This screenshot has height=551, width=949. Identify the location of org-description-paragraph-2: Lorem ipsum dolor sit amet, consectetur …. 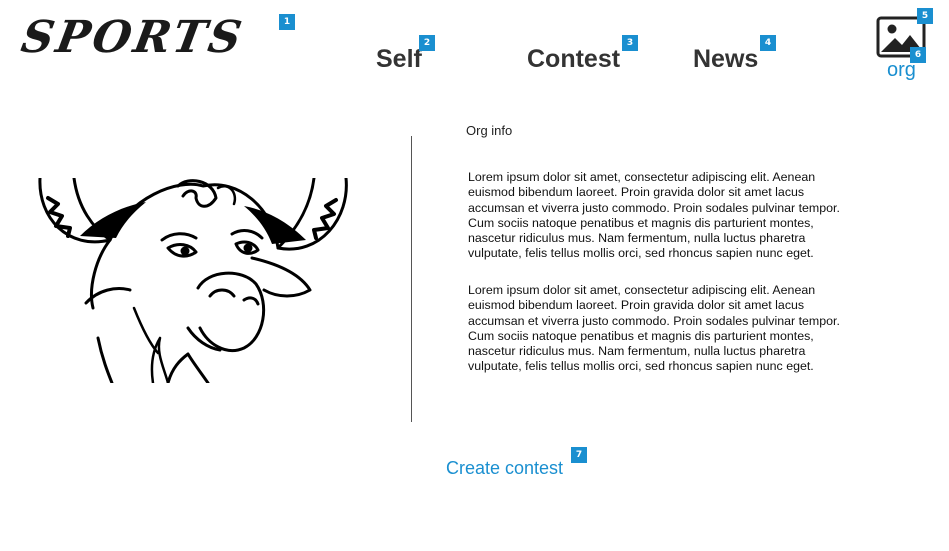
(654, 328).